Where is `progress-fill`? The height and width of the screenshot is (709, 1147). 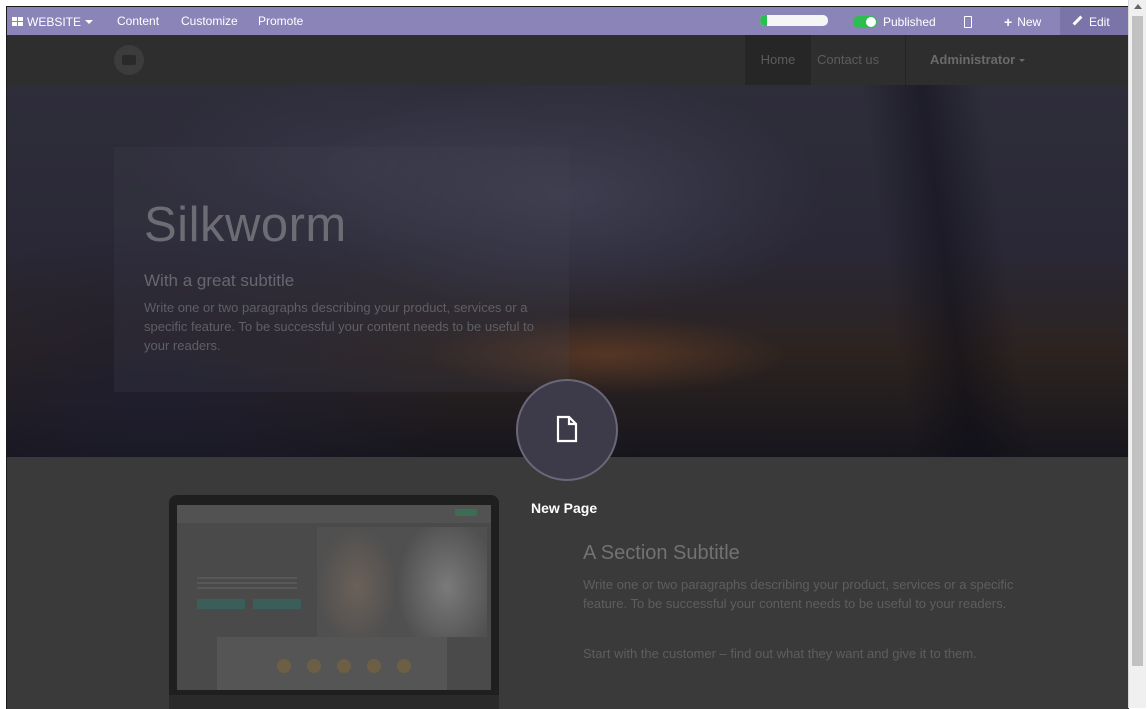
progress-fill is located at coordinates (763, 20).